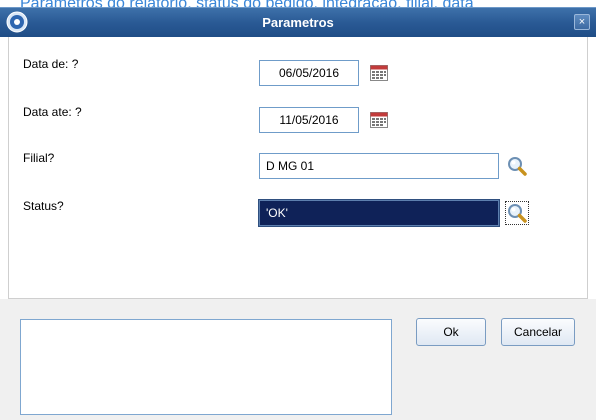  Describe the element at coordinates (39, 158) in the screenshot. I see `field-label-filial: Filial?` at that location.